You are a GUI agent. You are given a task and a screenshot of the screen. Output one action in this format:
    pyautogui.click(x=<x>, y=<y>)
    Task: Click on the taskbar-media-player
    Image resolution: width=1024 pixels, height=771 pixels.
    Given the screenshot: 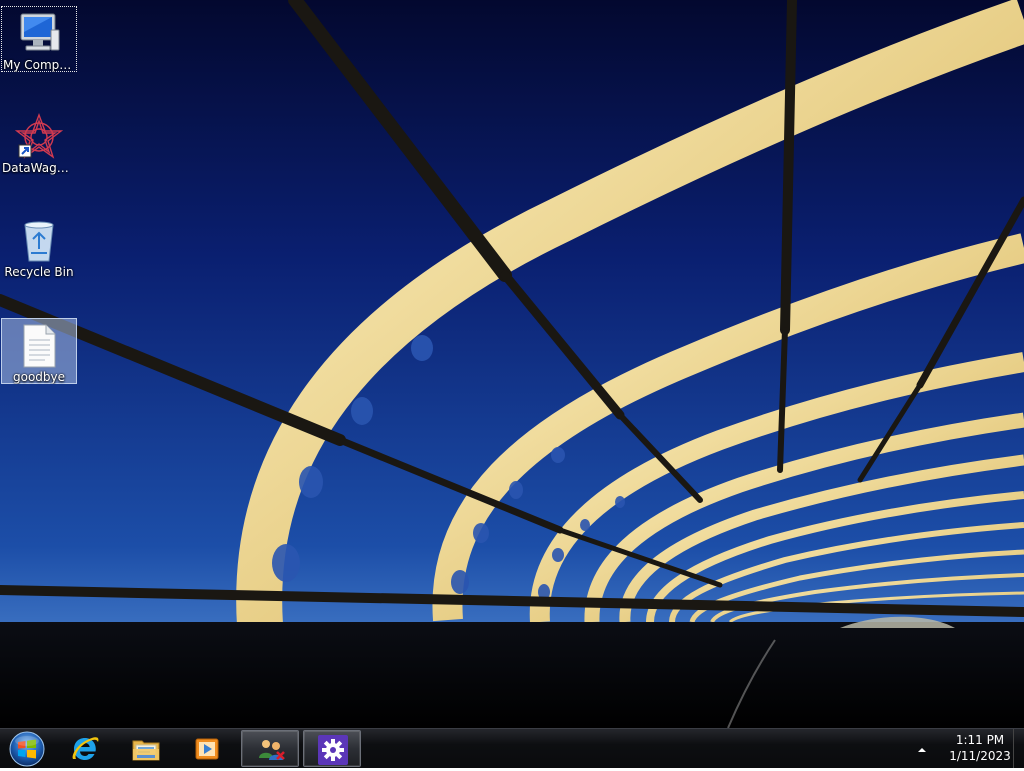 What is the action you would take?
    pyautogui.click(x=207, y=748)
    